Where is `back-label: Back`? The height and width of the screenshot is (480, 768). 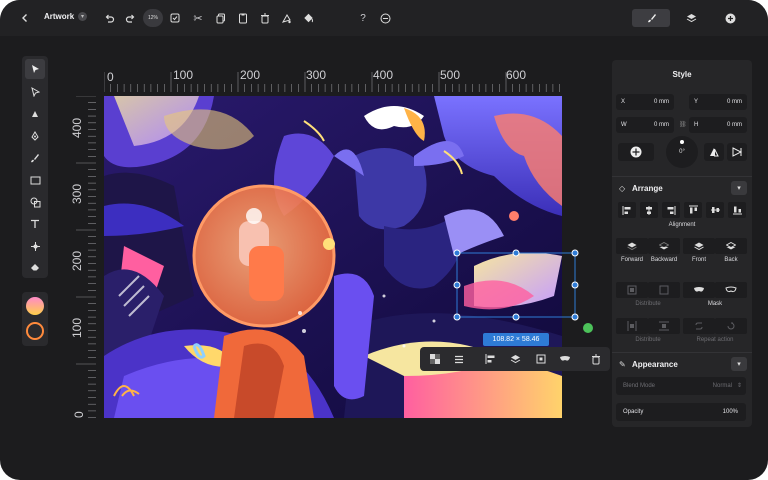 back-label: Back is located at coordinates (731, 260).